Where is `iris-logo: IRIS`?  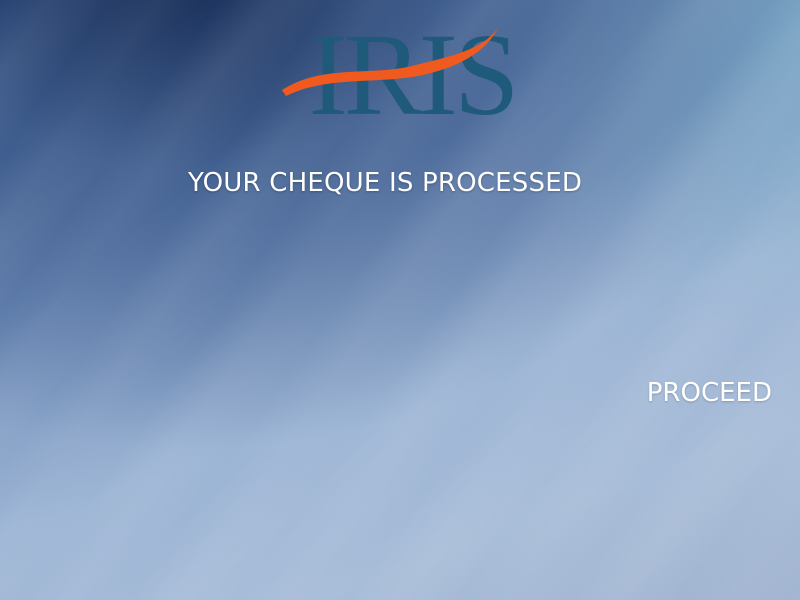 iris-logo: IRIS is located at coordinates (412, 70).